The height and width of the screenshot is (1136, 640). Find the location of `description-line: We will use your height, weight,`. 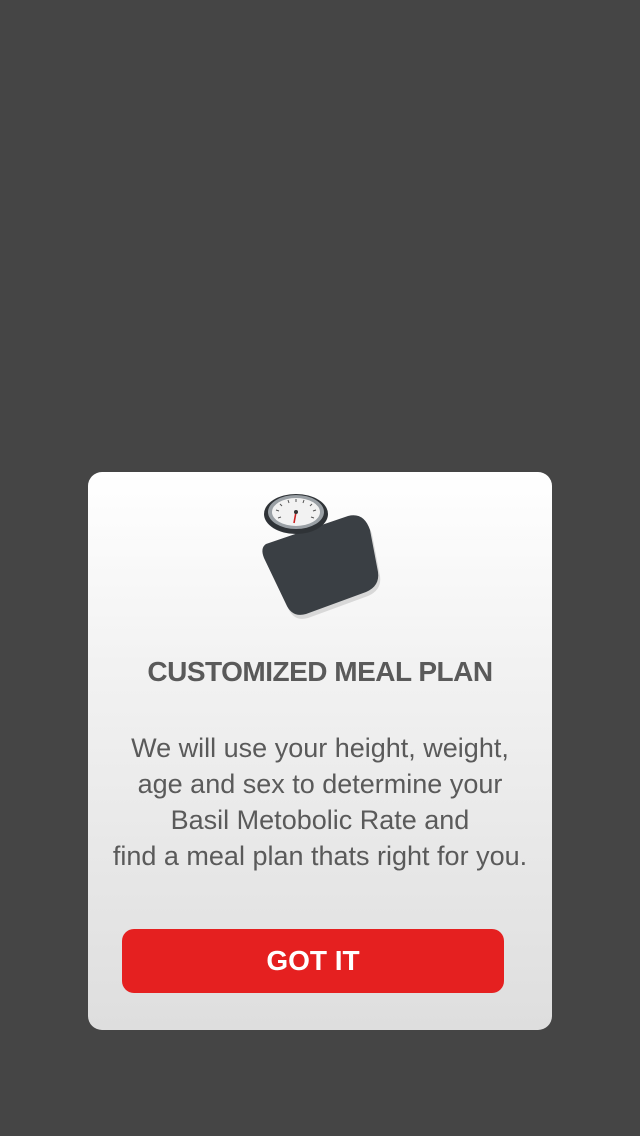

description-line: We will use your height, weight, is located at coordinates (320, 748).